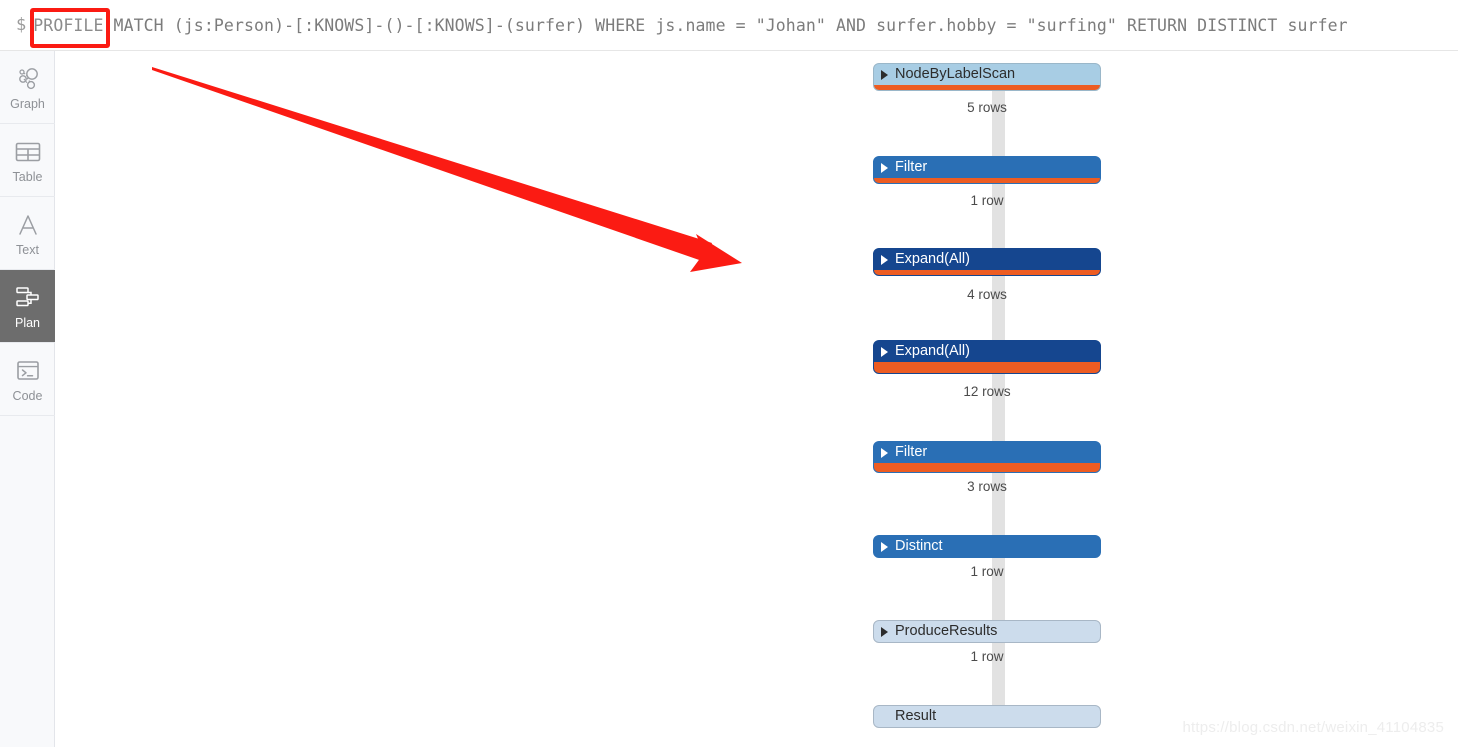 Image resolution: width=1458 pixels, height=747 pixels. I want to click on plan-operator-filter-1: Filter, so click(987, 170).